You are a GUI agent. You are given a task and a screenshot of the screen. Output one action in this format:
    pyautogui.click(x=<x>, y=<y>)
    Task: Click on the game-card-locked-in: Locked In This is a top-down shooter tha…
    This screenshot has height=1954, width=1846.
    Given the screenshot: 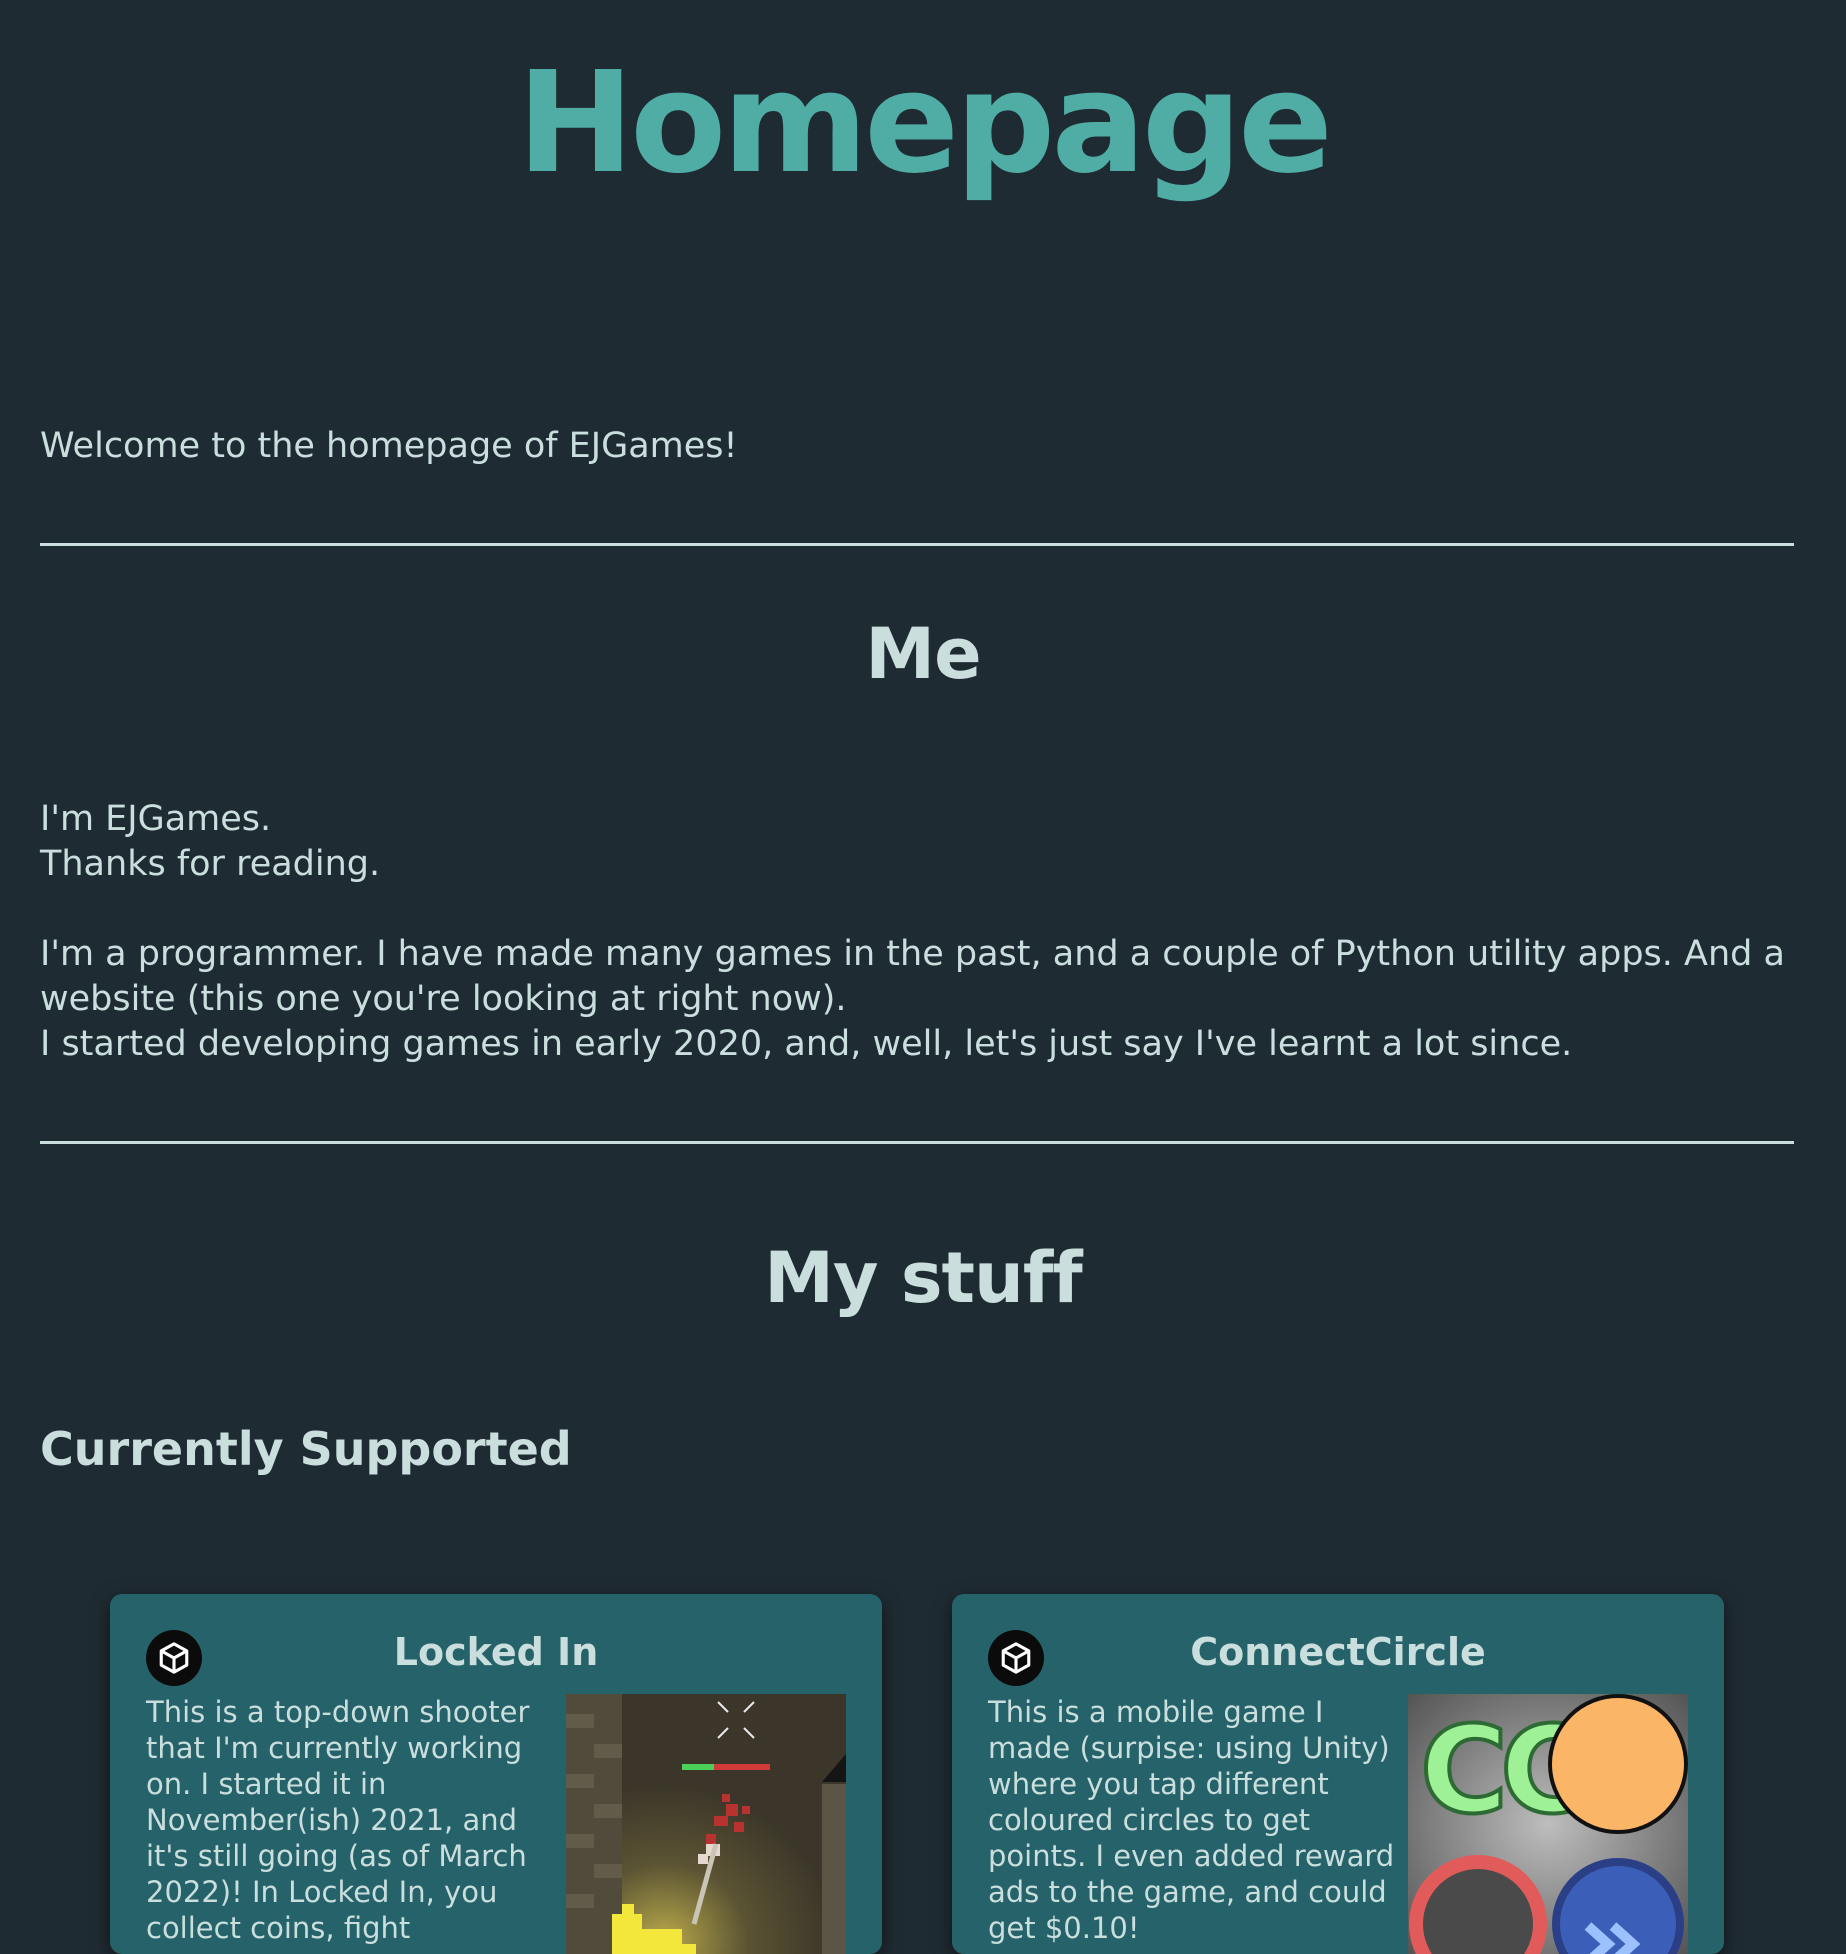 What is the action you would take?
    pyautogui.click(x=496, y=1774)
    